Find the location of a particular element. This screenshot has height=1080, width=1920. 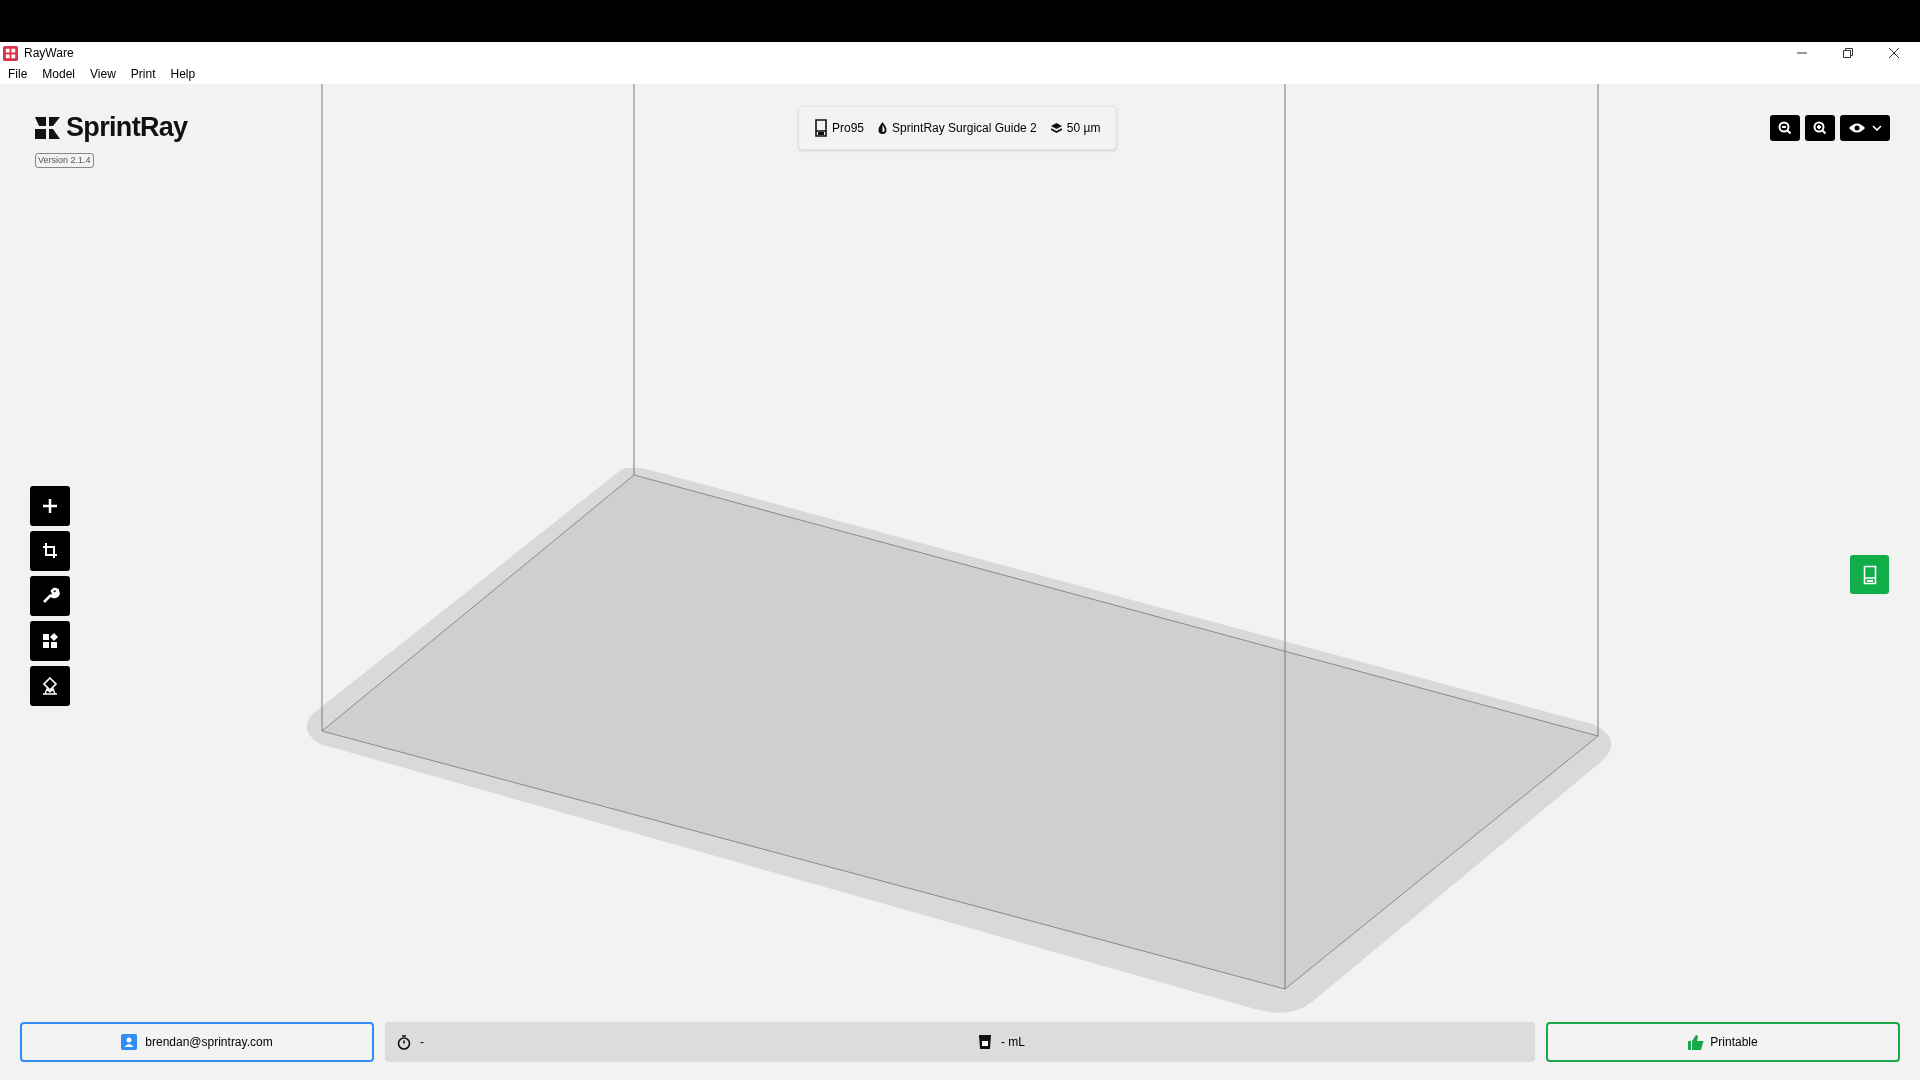

add-icon is located at coordinates (50, 506).